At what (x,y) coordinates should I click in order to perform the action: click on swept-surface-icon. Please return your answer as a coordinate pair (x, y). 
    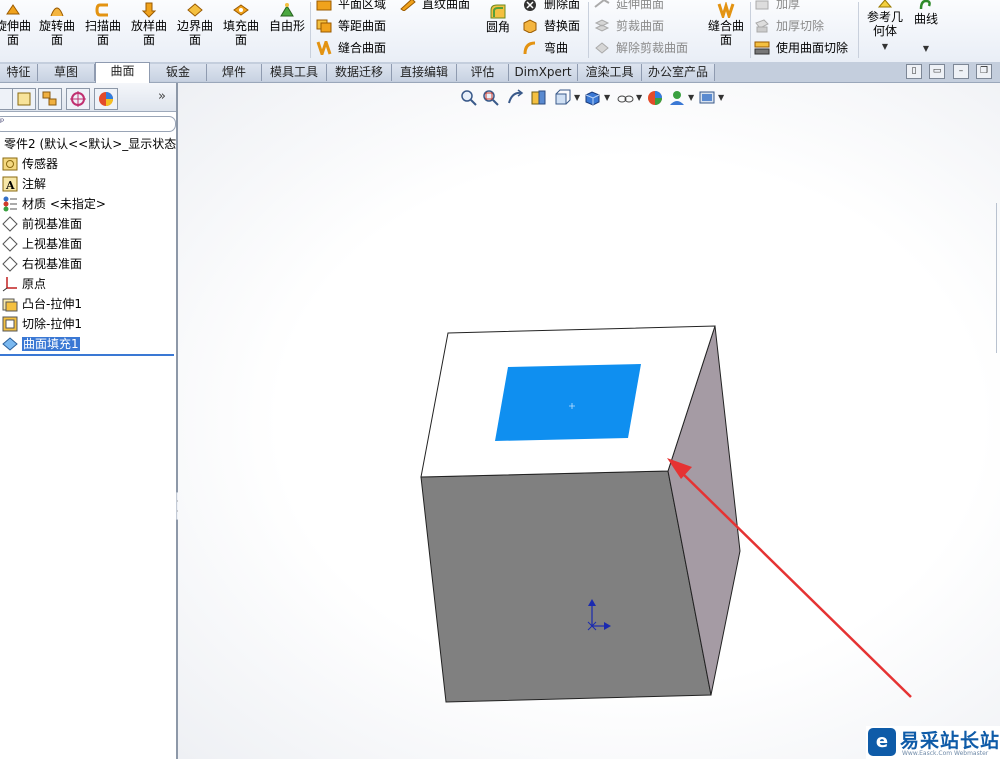
    Looking at the image, I should click on (101, 10).